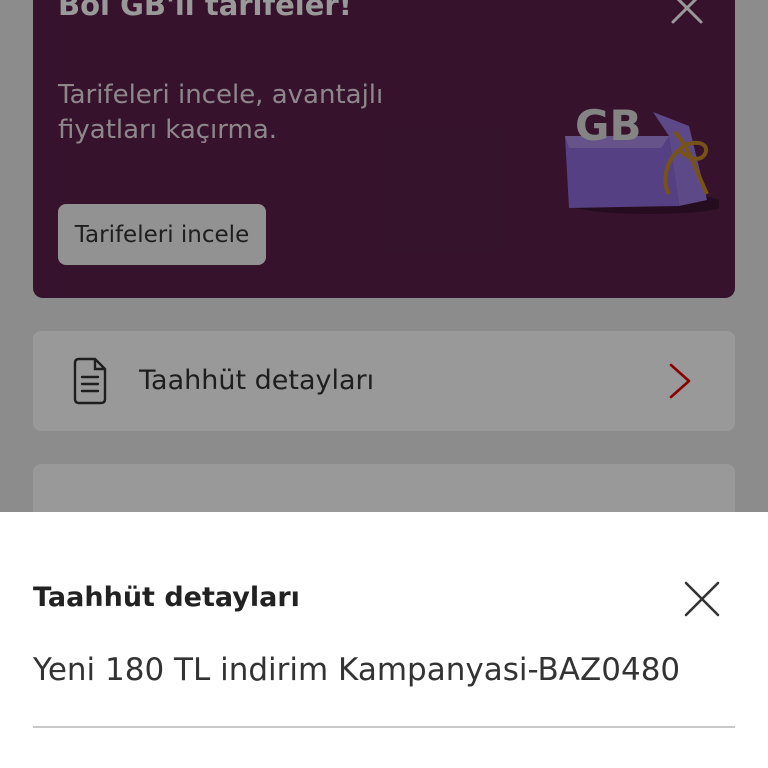  Describe the element at coordinates (384, 727) in the screenshot. I see `divider` at that location.